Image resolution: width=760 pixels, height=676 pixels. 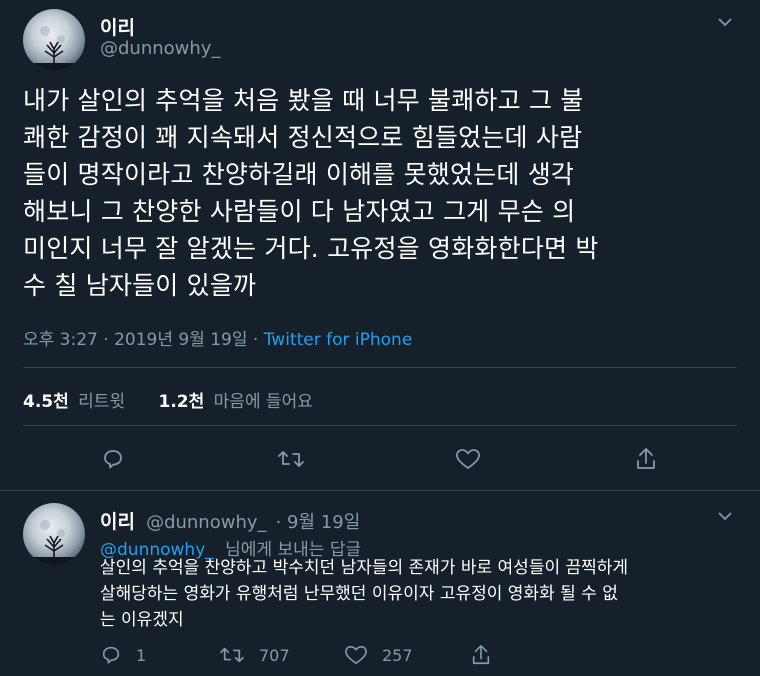 What do you see at coordinates (303, 137) in the screenshot?
I see `tweet-text-line: 쾌한 감정이 꽤 지속돼서 정신적으로 힘들었는데 사람` at bounding box center [303, 137].